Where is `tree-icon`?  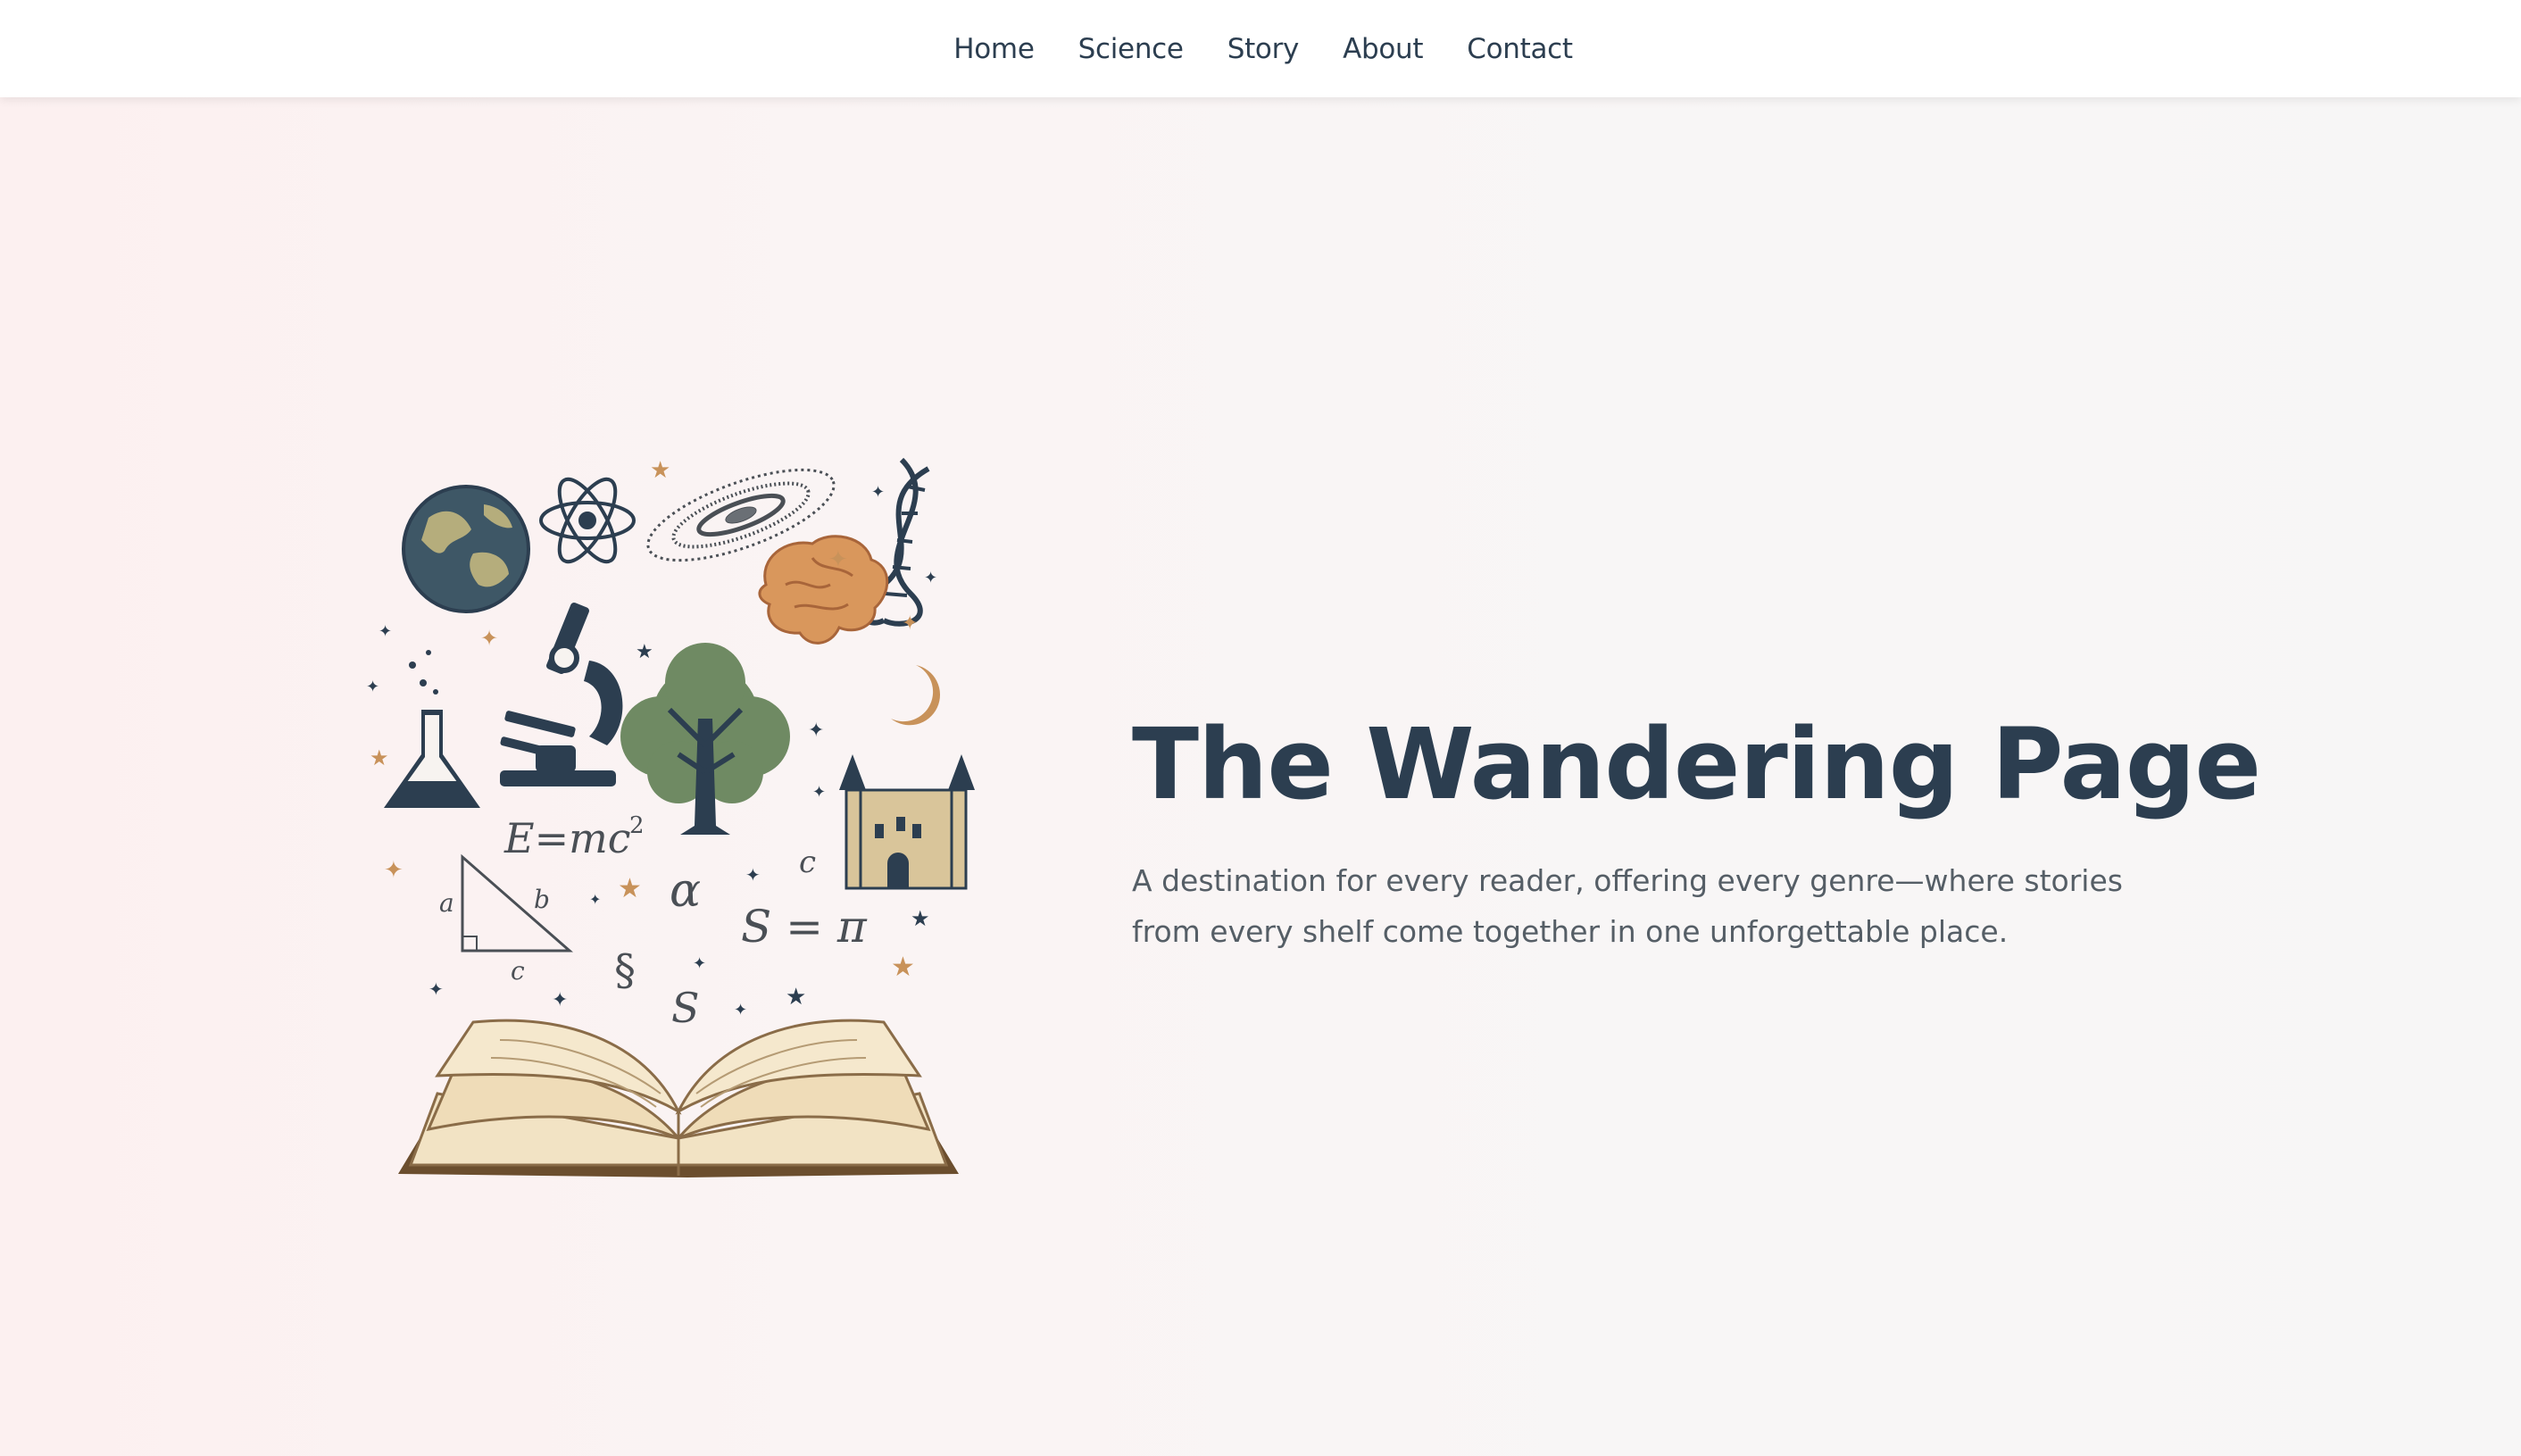
tree-icon is located at coordinates (705, 739).